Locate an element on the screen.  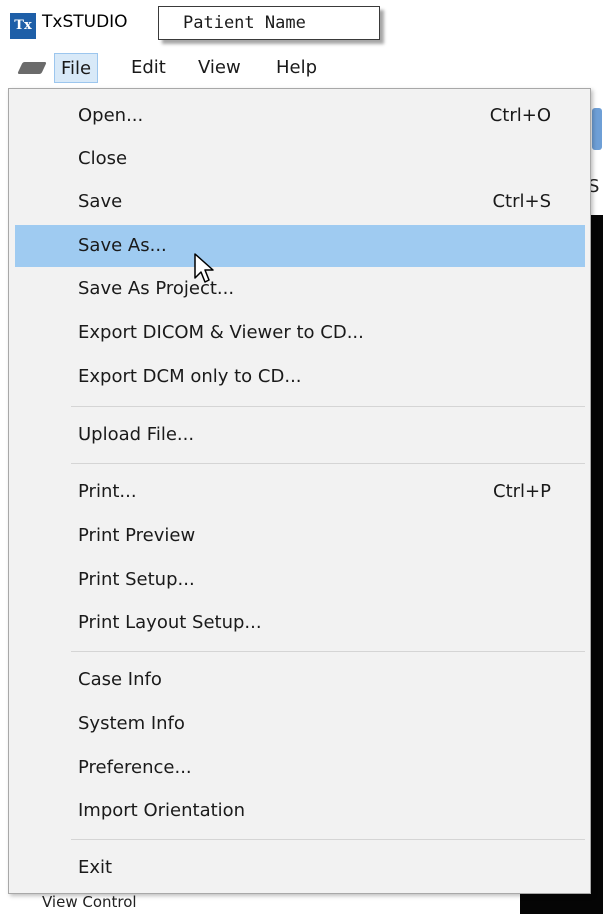
menu-item-case-info: Case Info is located at coordinates (300, 680).